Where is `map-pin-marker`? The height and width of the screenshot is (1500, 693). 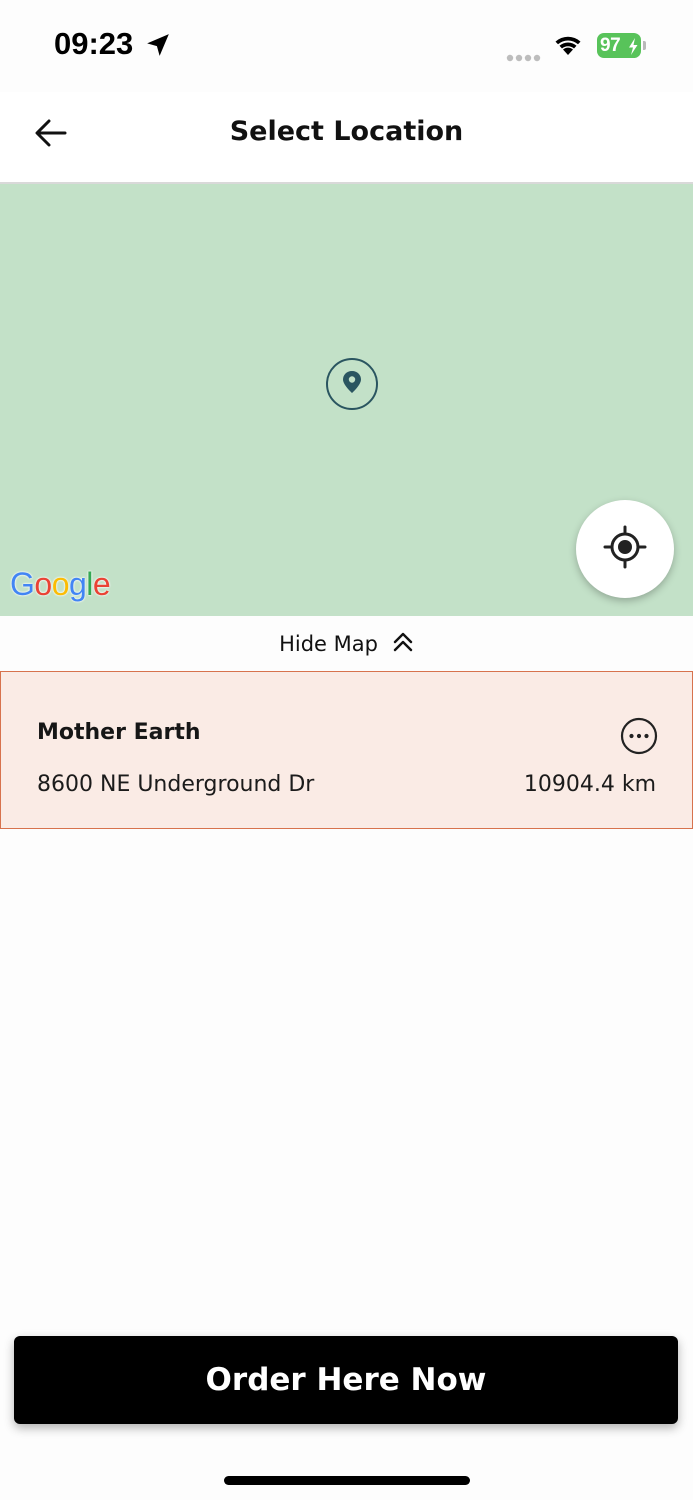 map-pin-marker is located at coordinates (352, 384).